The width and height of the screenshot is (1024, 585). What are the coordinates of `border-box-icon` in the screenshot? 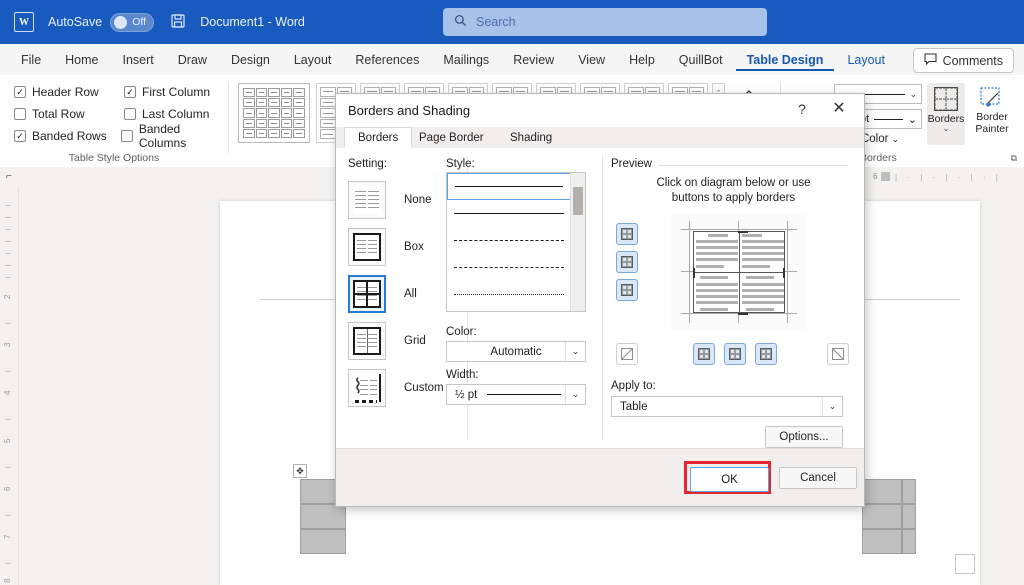 It's located at (367, 246).